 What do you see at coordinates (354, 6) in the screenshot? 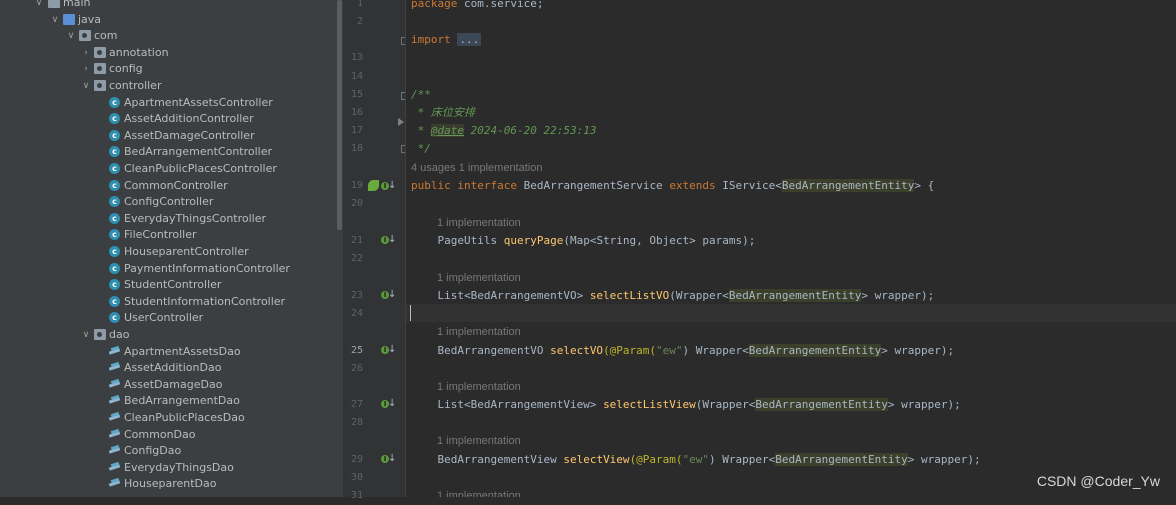
I see `line-number: 1` at bounding box center [354, 6].